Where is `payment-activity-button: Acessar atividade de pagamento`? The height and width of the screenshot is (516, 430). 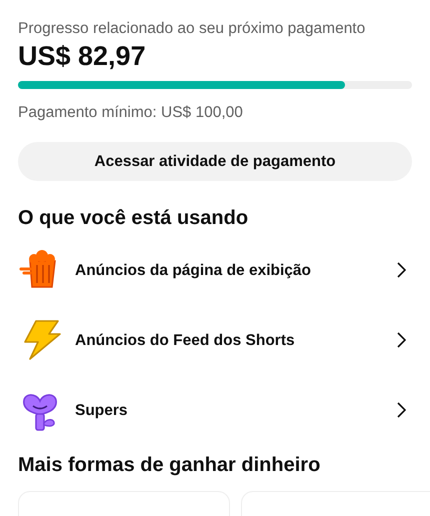 payment-activity-button: Acessar atividade de pagamento is located at coordinates (215, 162).